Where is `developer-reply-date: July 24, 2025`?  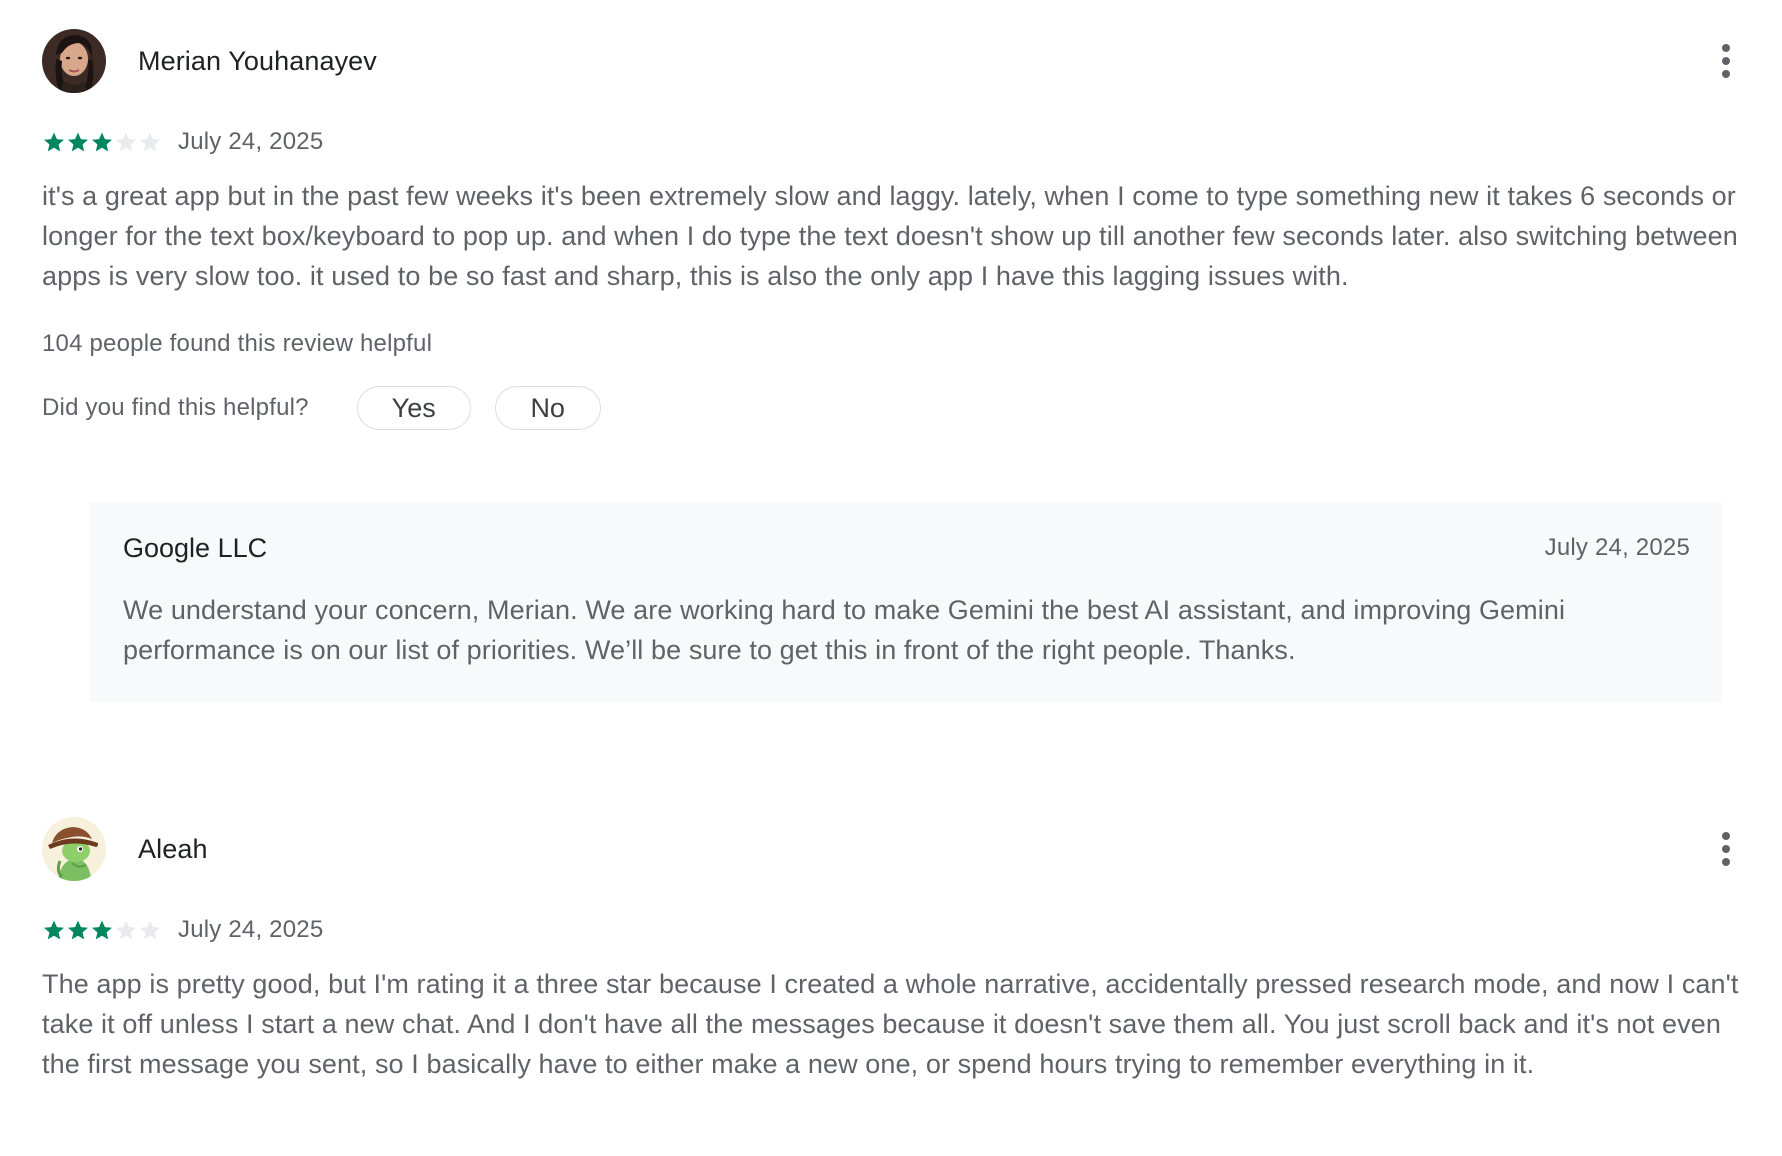
developer-reply-date: July 24, 2025 is located at coordinates (1617, 547).